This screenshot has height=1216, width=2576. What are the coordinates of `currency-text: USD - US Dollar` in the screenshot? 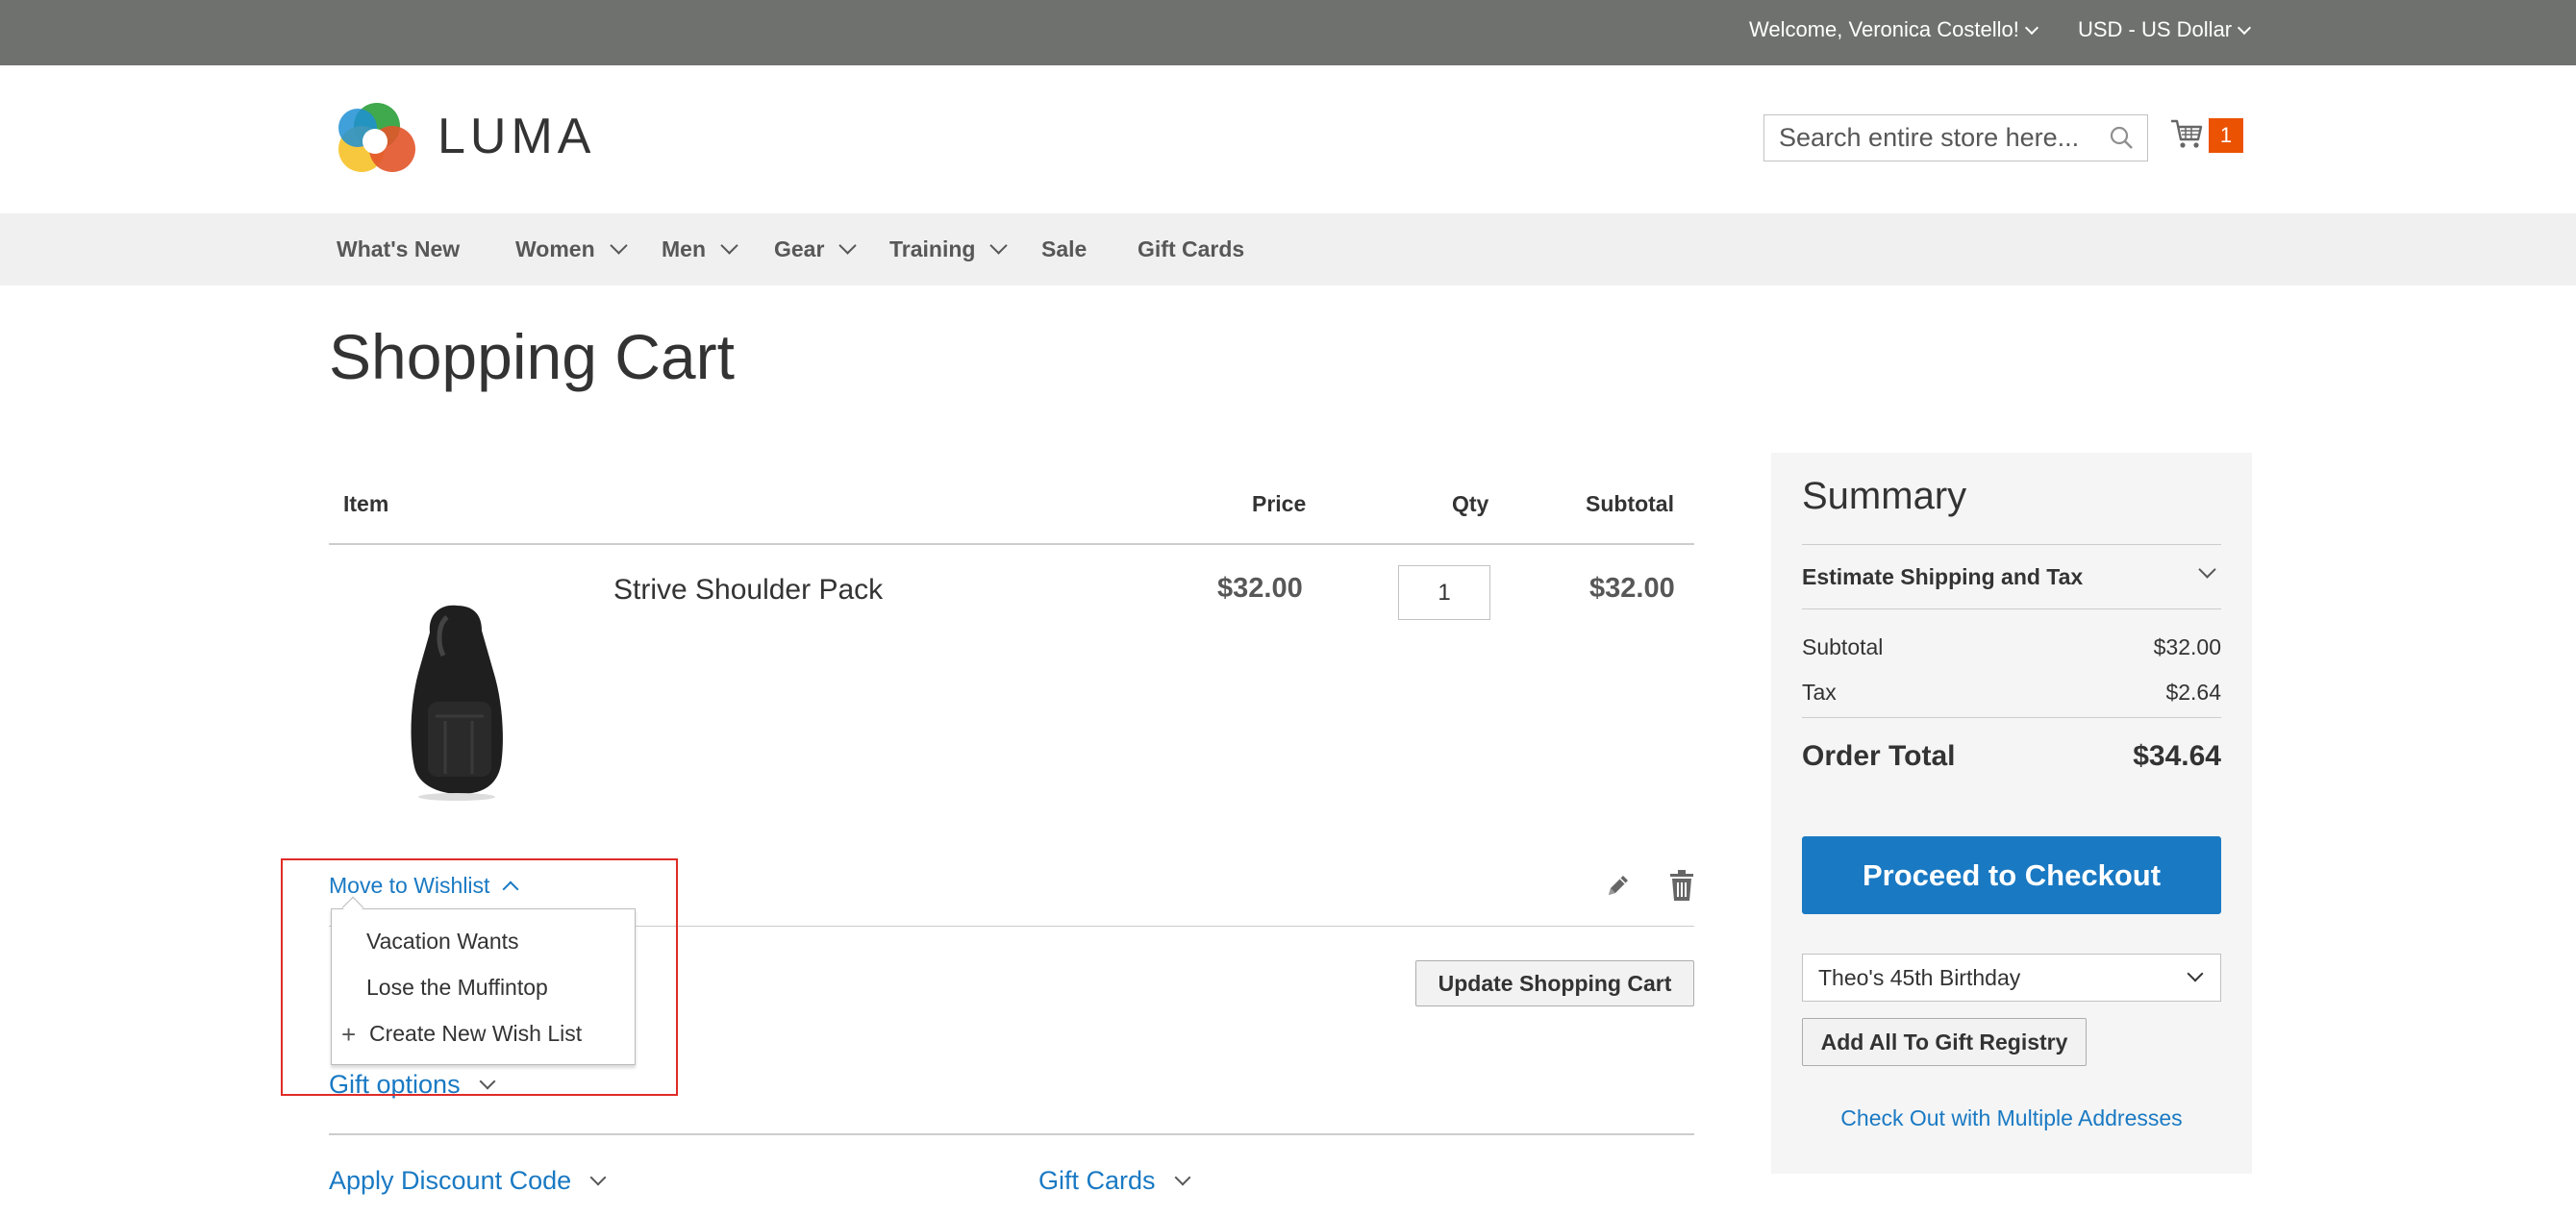 It's located at (2155, 29).